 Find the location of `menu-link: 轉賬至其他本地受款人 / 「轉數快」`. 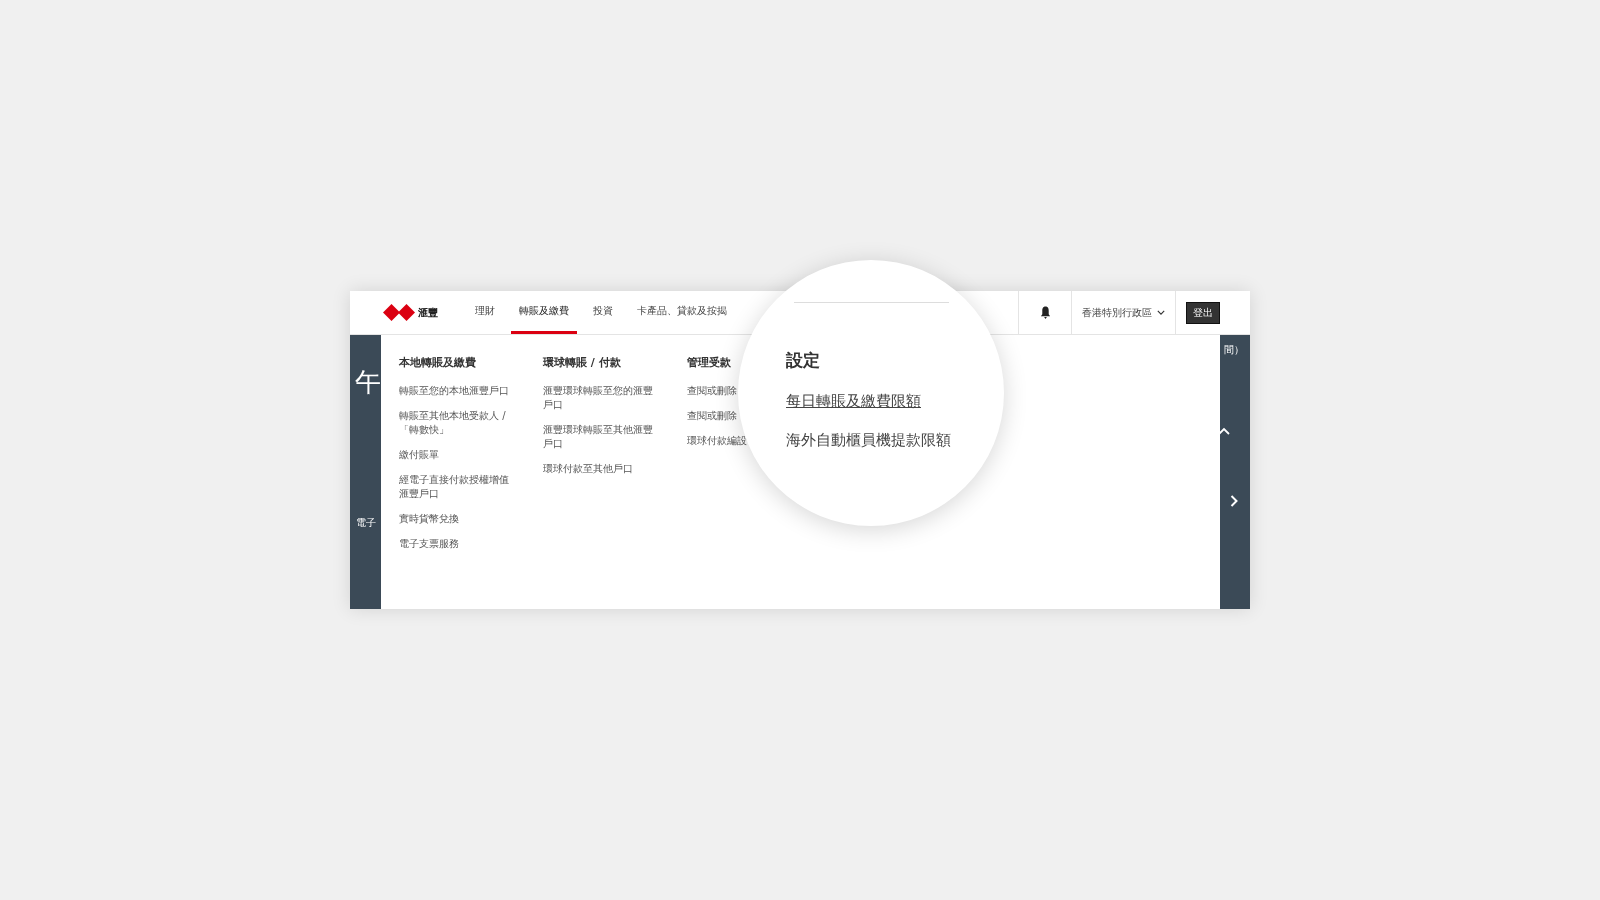

menu-link: 轉賬至其他本地受款人 / 「轉數快」 is located at coordinates (458, 423).